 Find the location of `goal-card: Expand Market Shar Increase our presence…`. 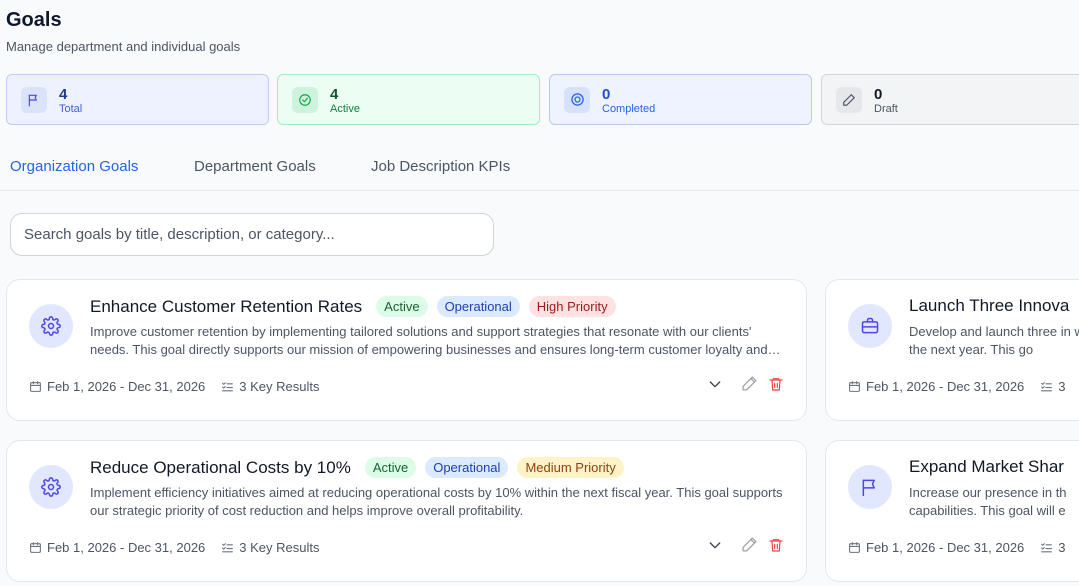

goal-card: Expand Market Shar Increase our presence… is located at coordinates (952, 511).